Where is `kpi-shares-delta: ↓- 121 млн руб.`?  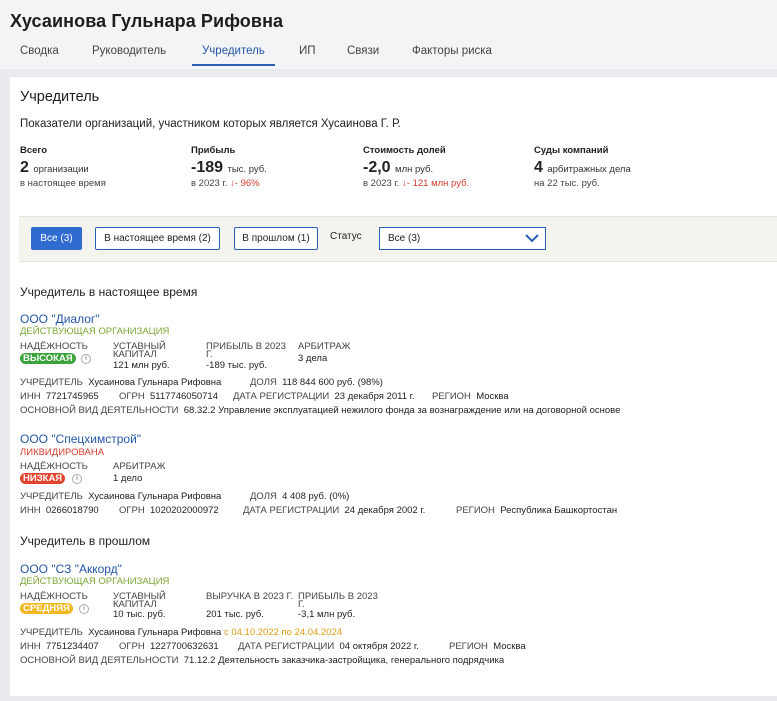 kpi-shares-delta: ↓- 121 млн руб. is located at coordinates (436, 183).